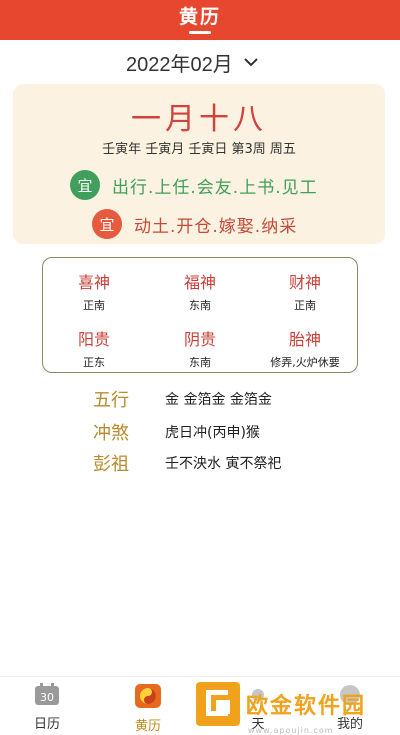 Image resolution: width=400 pixels, height=735 pixels. I want to click on gods-grid: 喜神 正南 福神 东南 财神 正南 阳贵 正东 阴贵 东南 胎神 修弄,火炉休要, so click(200, 315).